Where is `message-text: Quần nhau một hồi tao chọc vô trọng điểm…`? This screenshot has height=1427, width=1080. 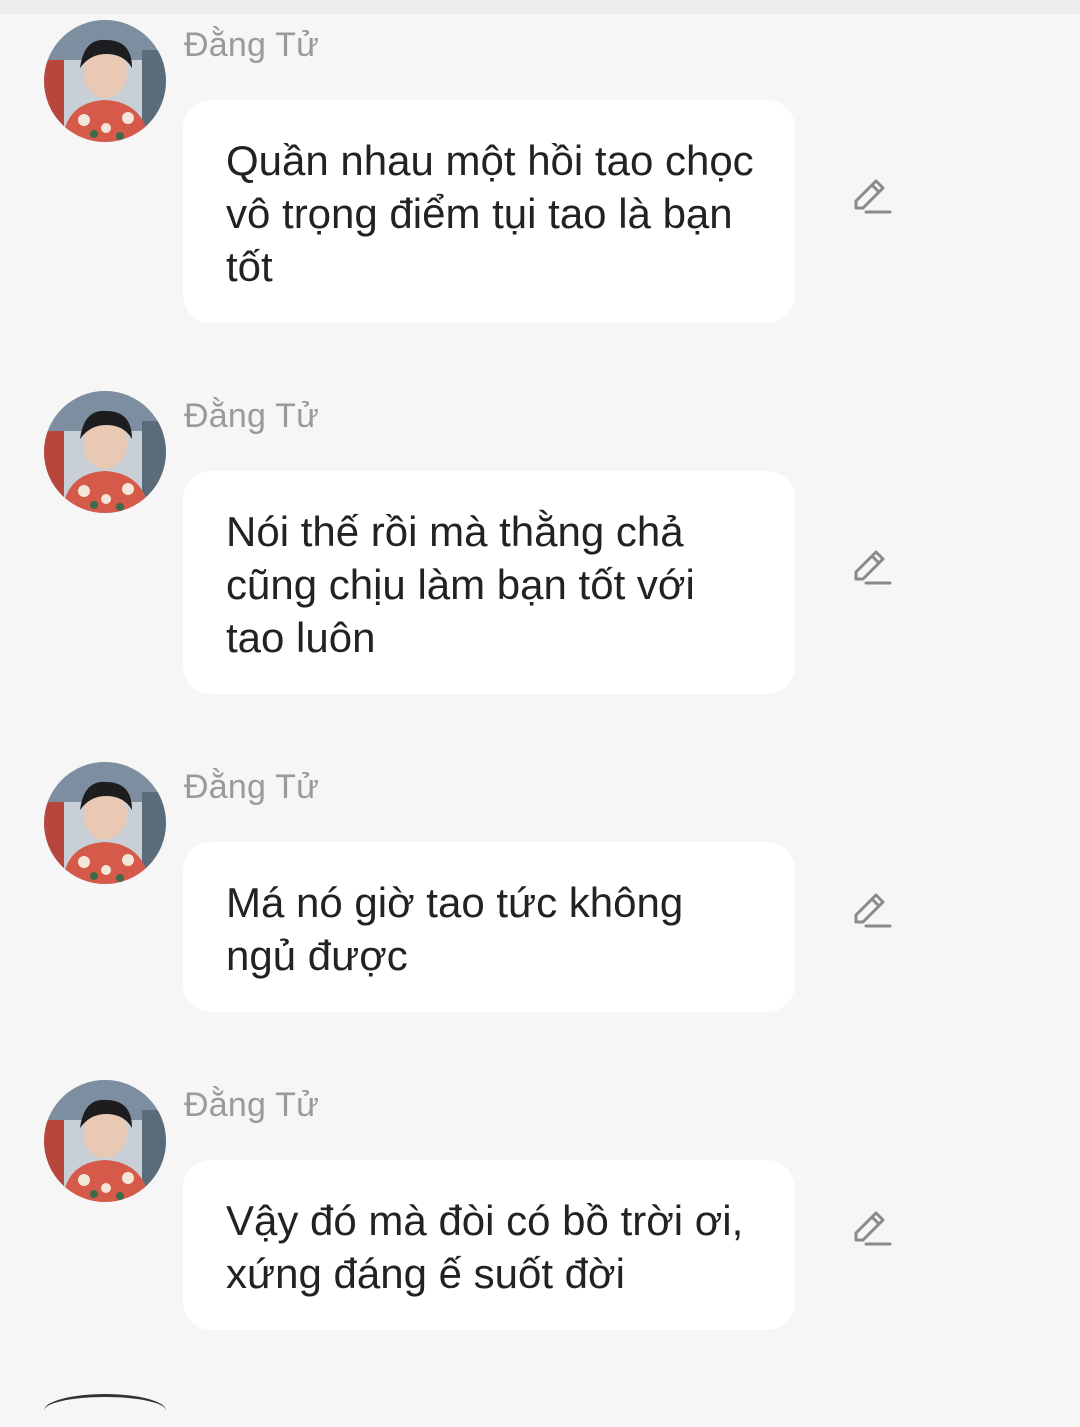 message-text: Quần nhau một hồi tao chọc vô trọng điểm… is located at coordinates (490, 213).